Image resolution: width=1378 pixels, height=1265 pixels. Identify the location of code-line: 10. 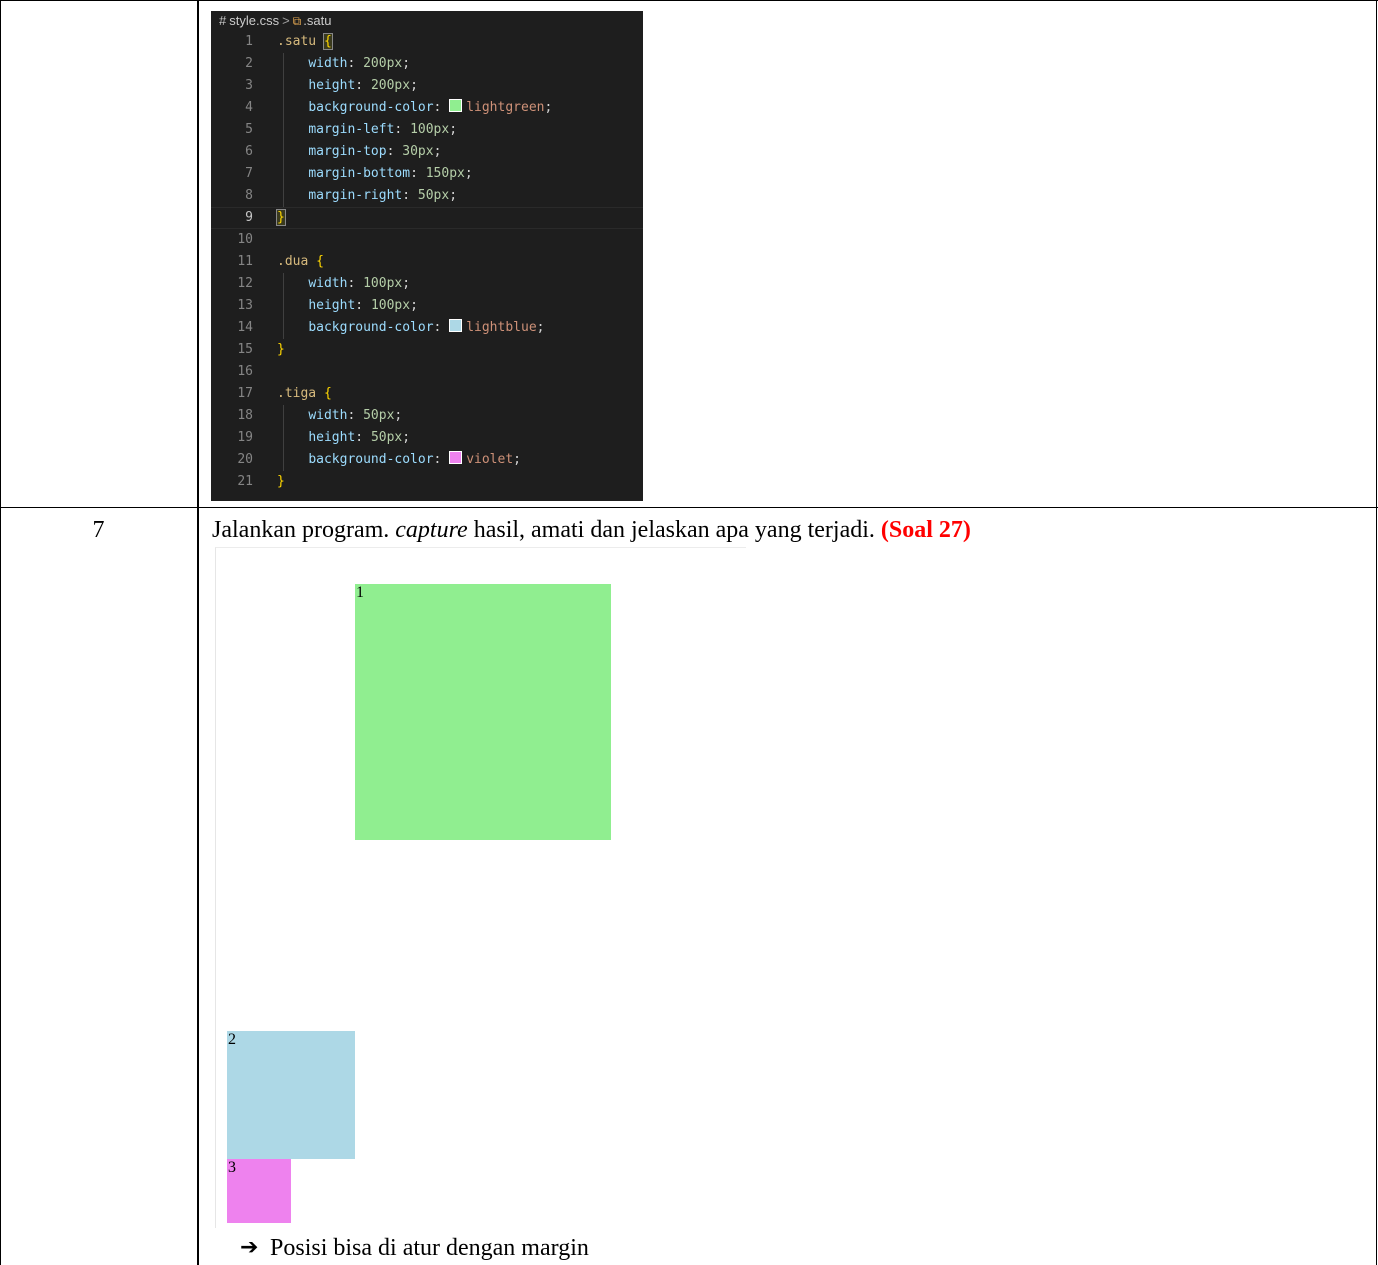
(427, 240).